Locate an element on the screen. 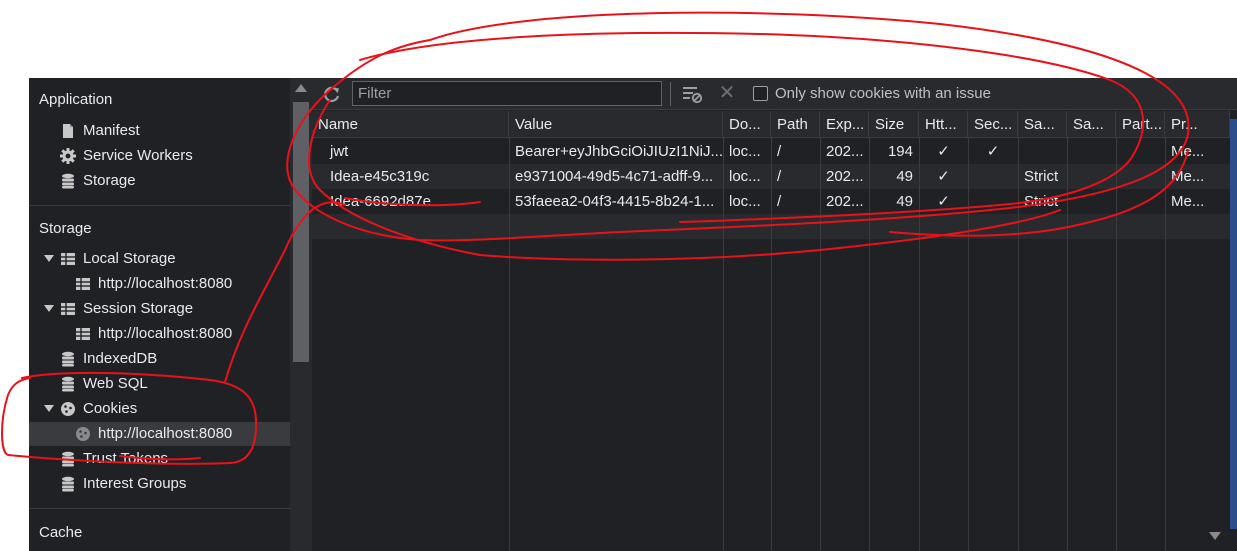 The image size is (1237, 551). sidebar-item-indexeddb: IndexedDB is located at coordinates (108, 358).